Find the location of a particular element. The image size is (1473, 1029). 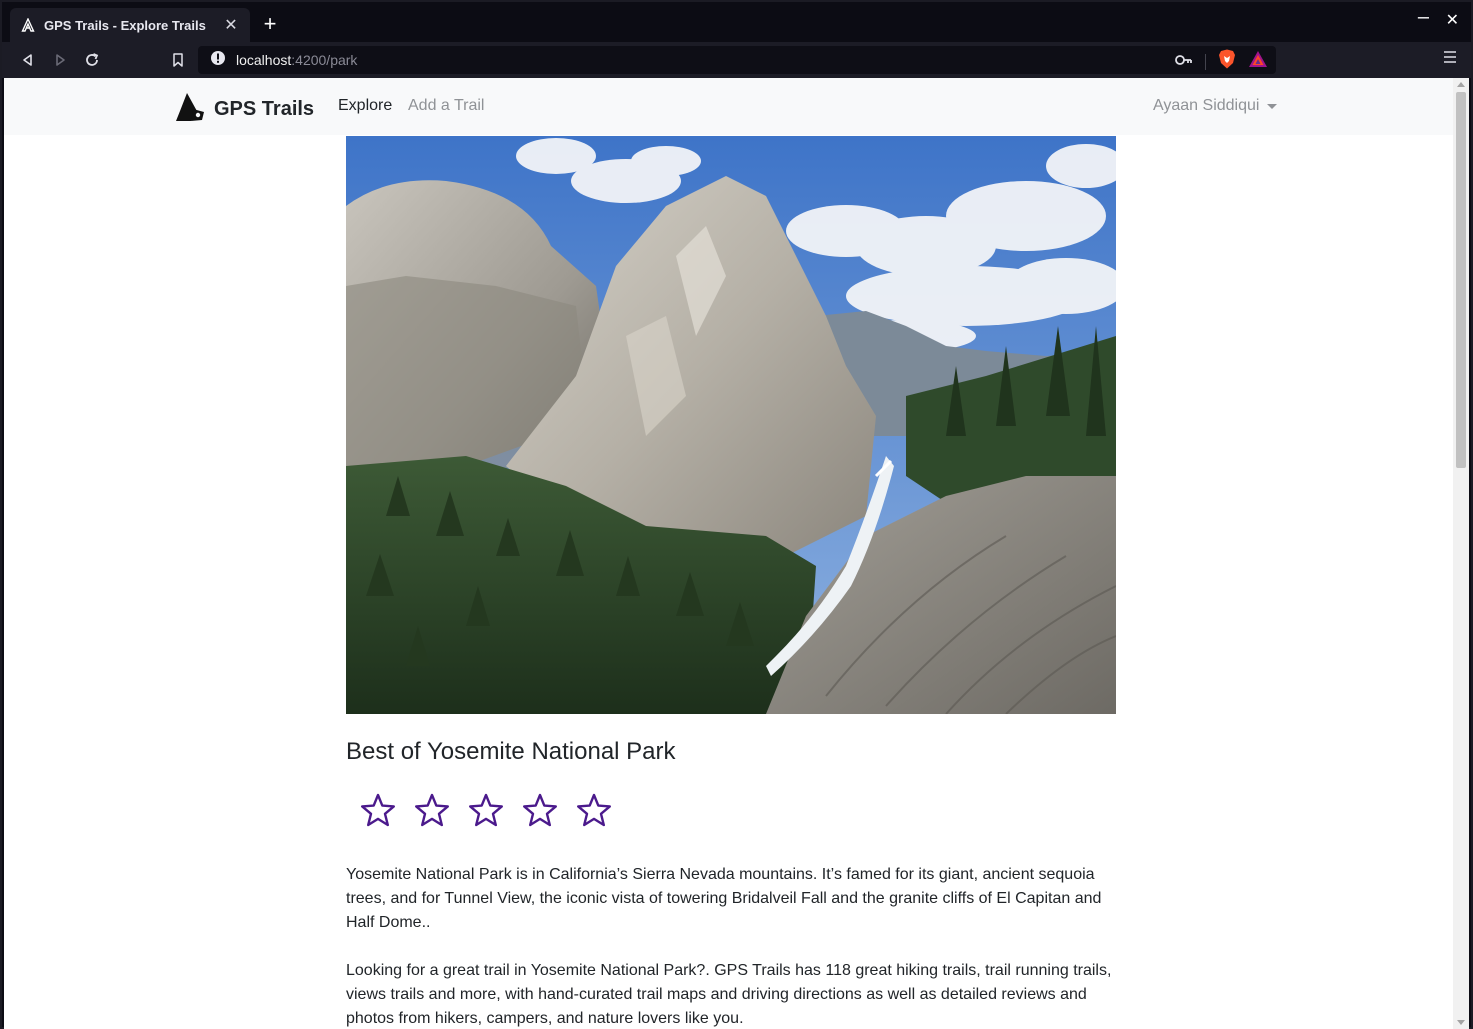

scroll-down-icon is located at coordinates (1461, 1022).